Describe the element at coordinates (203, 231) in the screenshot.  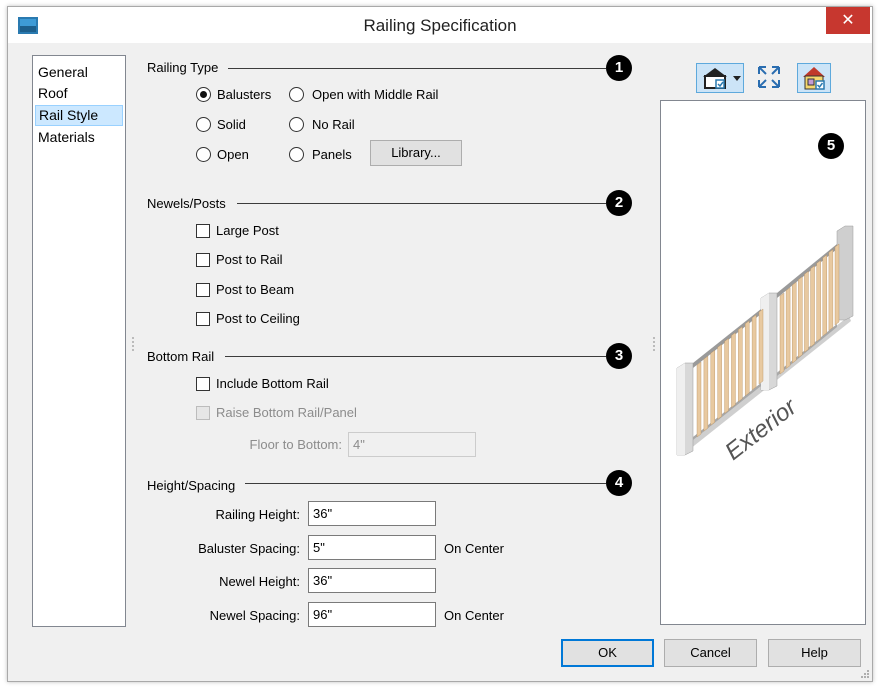
I see `checkbox-large-post` at that location.